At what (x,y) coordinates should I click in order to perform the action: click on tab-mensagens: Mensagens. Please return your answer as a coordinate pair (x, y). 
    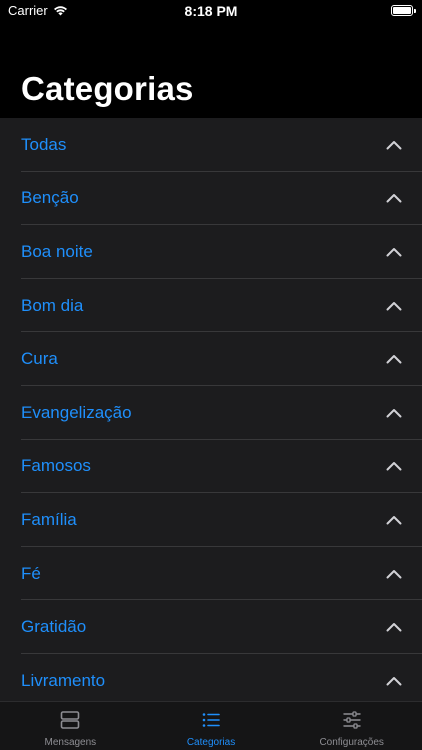
    Looking at the image, I should click on (70, 726).